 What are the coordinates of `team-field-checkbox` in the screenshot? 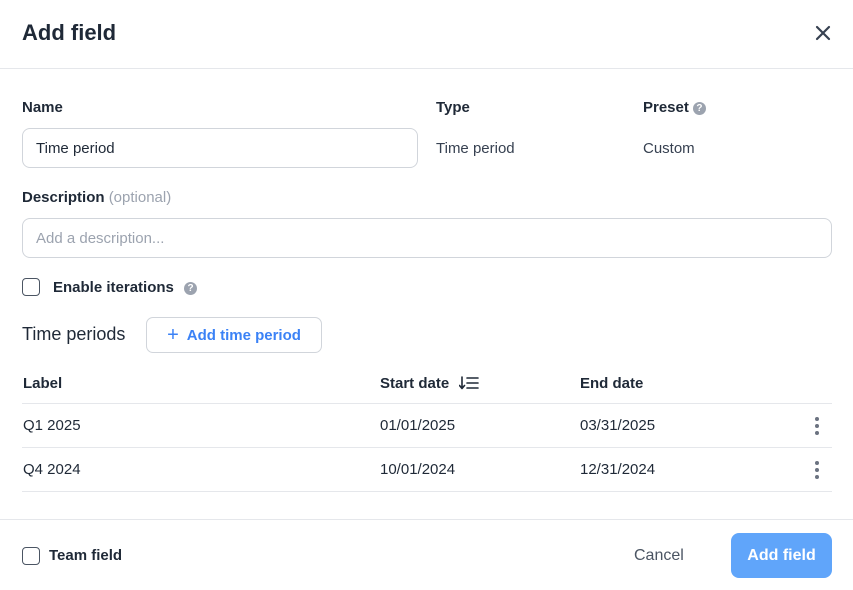 It's located at (31, 556).